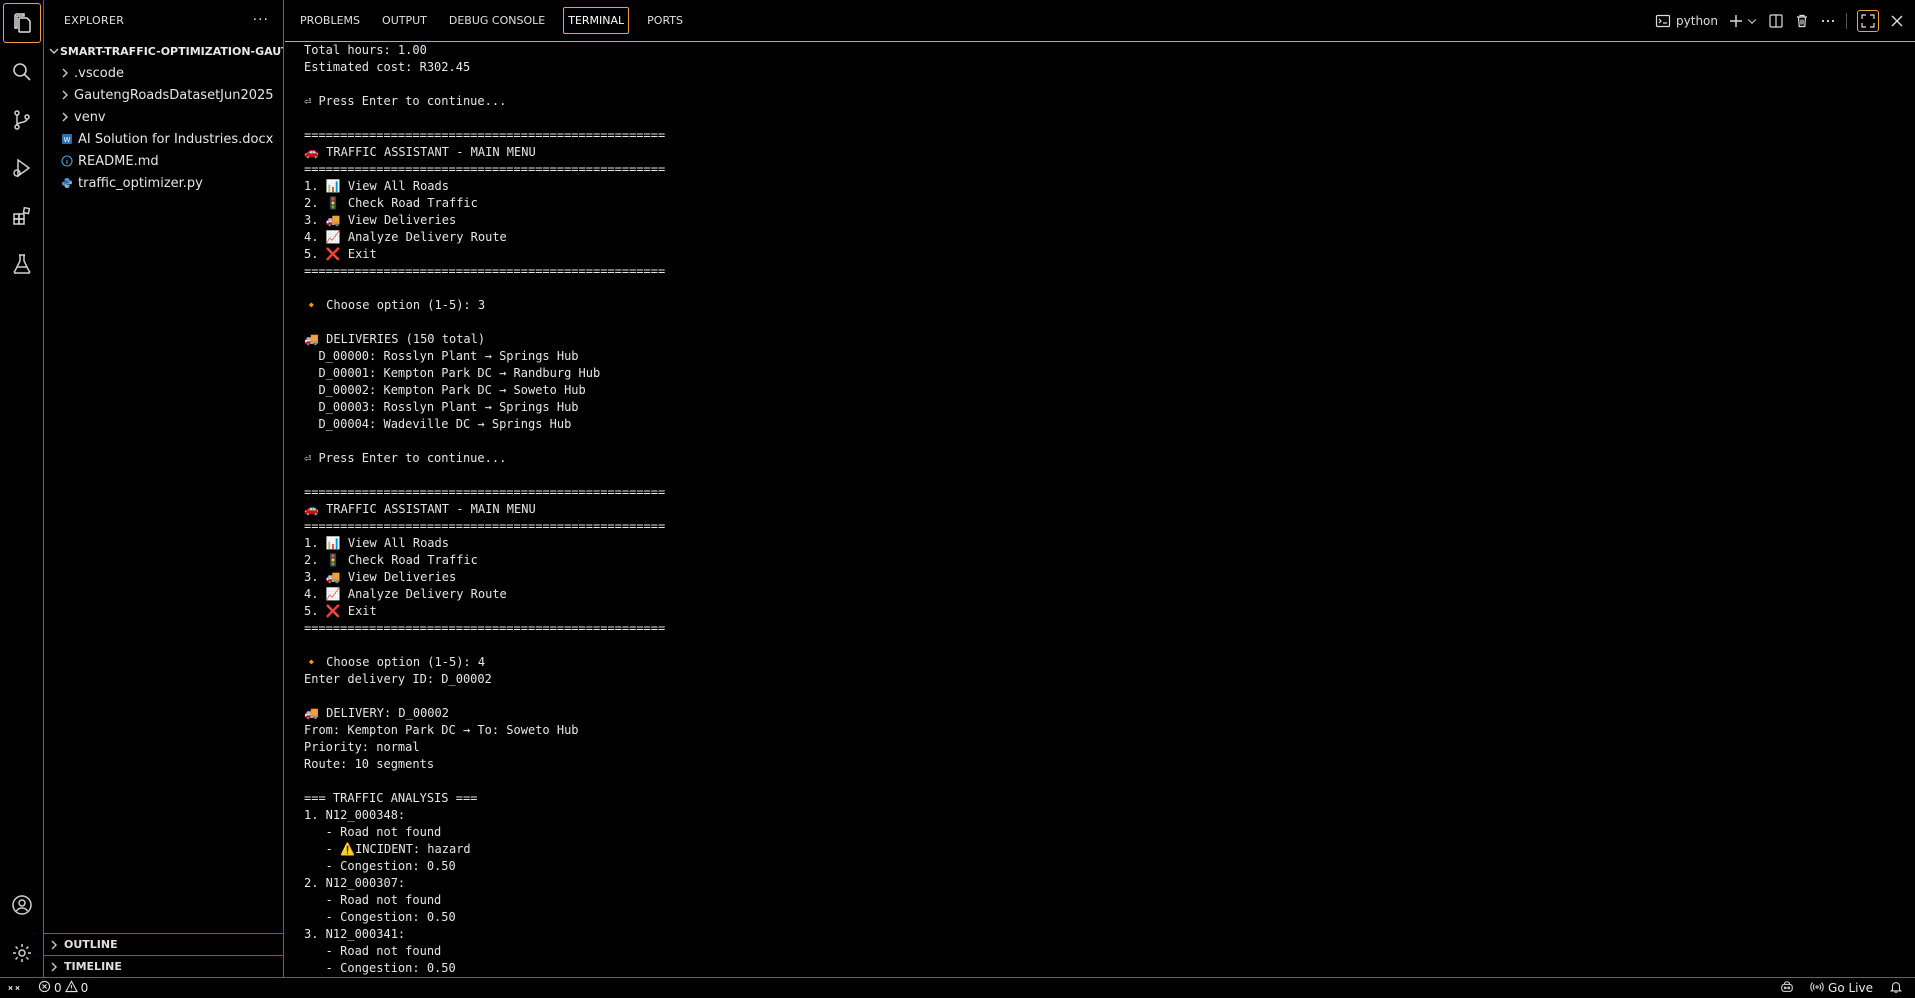 The height and width of the screenshot is (998, 1915). Describe the element at coordinates (957, 987) in the screenshot. I see `status-bar: 0 0 Go Live` at that location.